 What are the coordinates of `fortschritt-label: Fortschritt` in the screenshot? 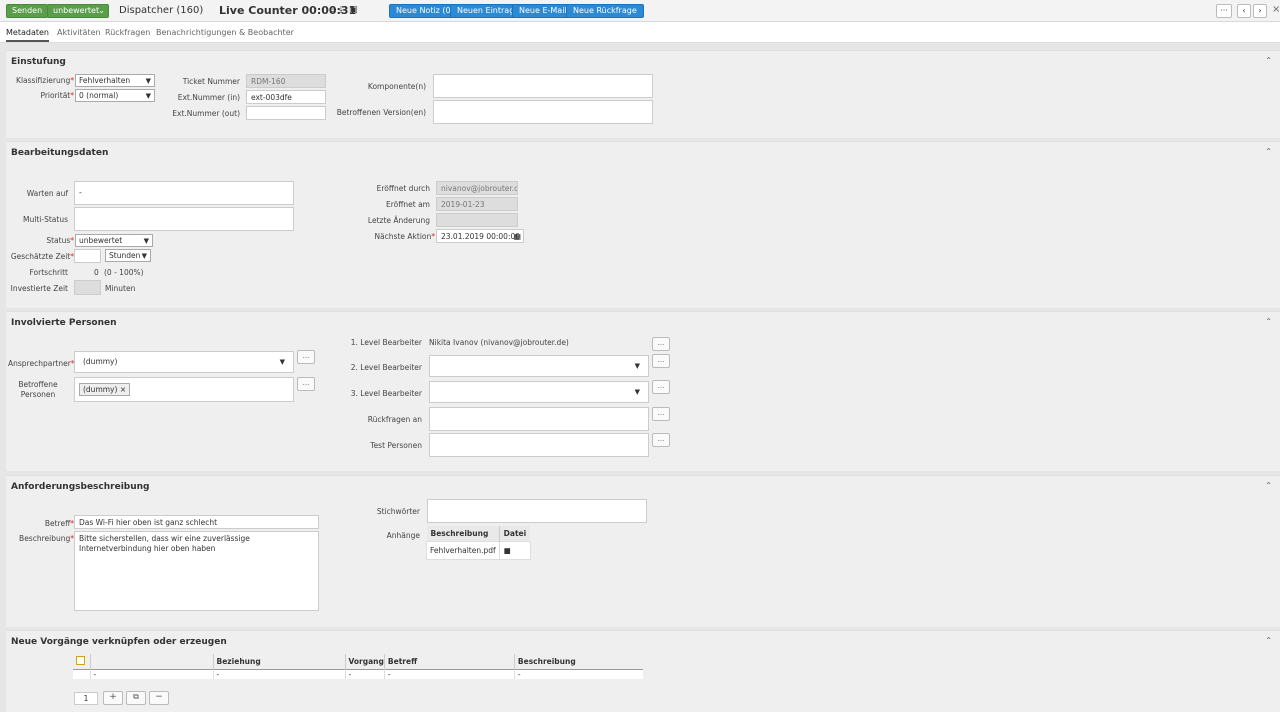 It's located at (49, 272).